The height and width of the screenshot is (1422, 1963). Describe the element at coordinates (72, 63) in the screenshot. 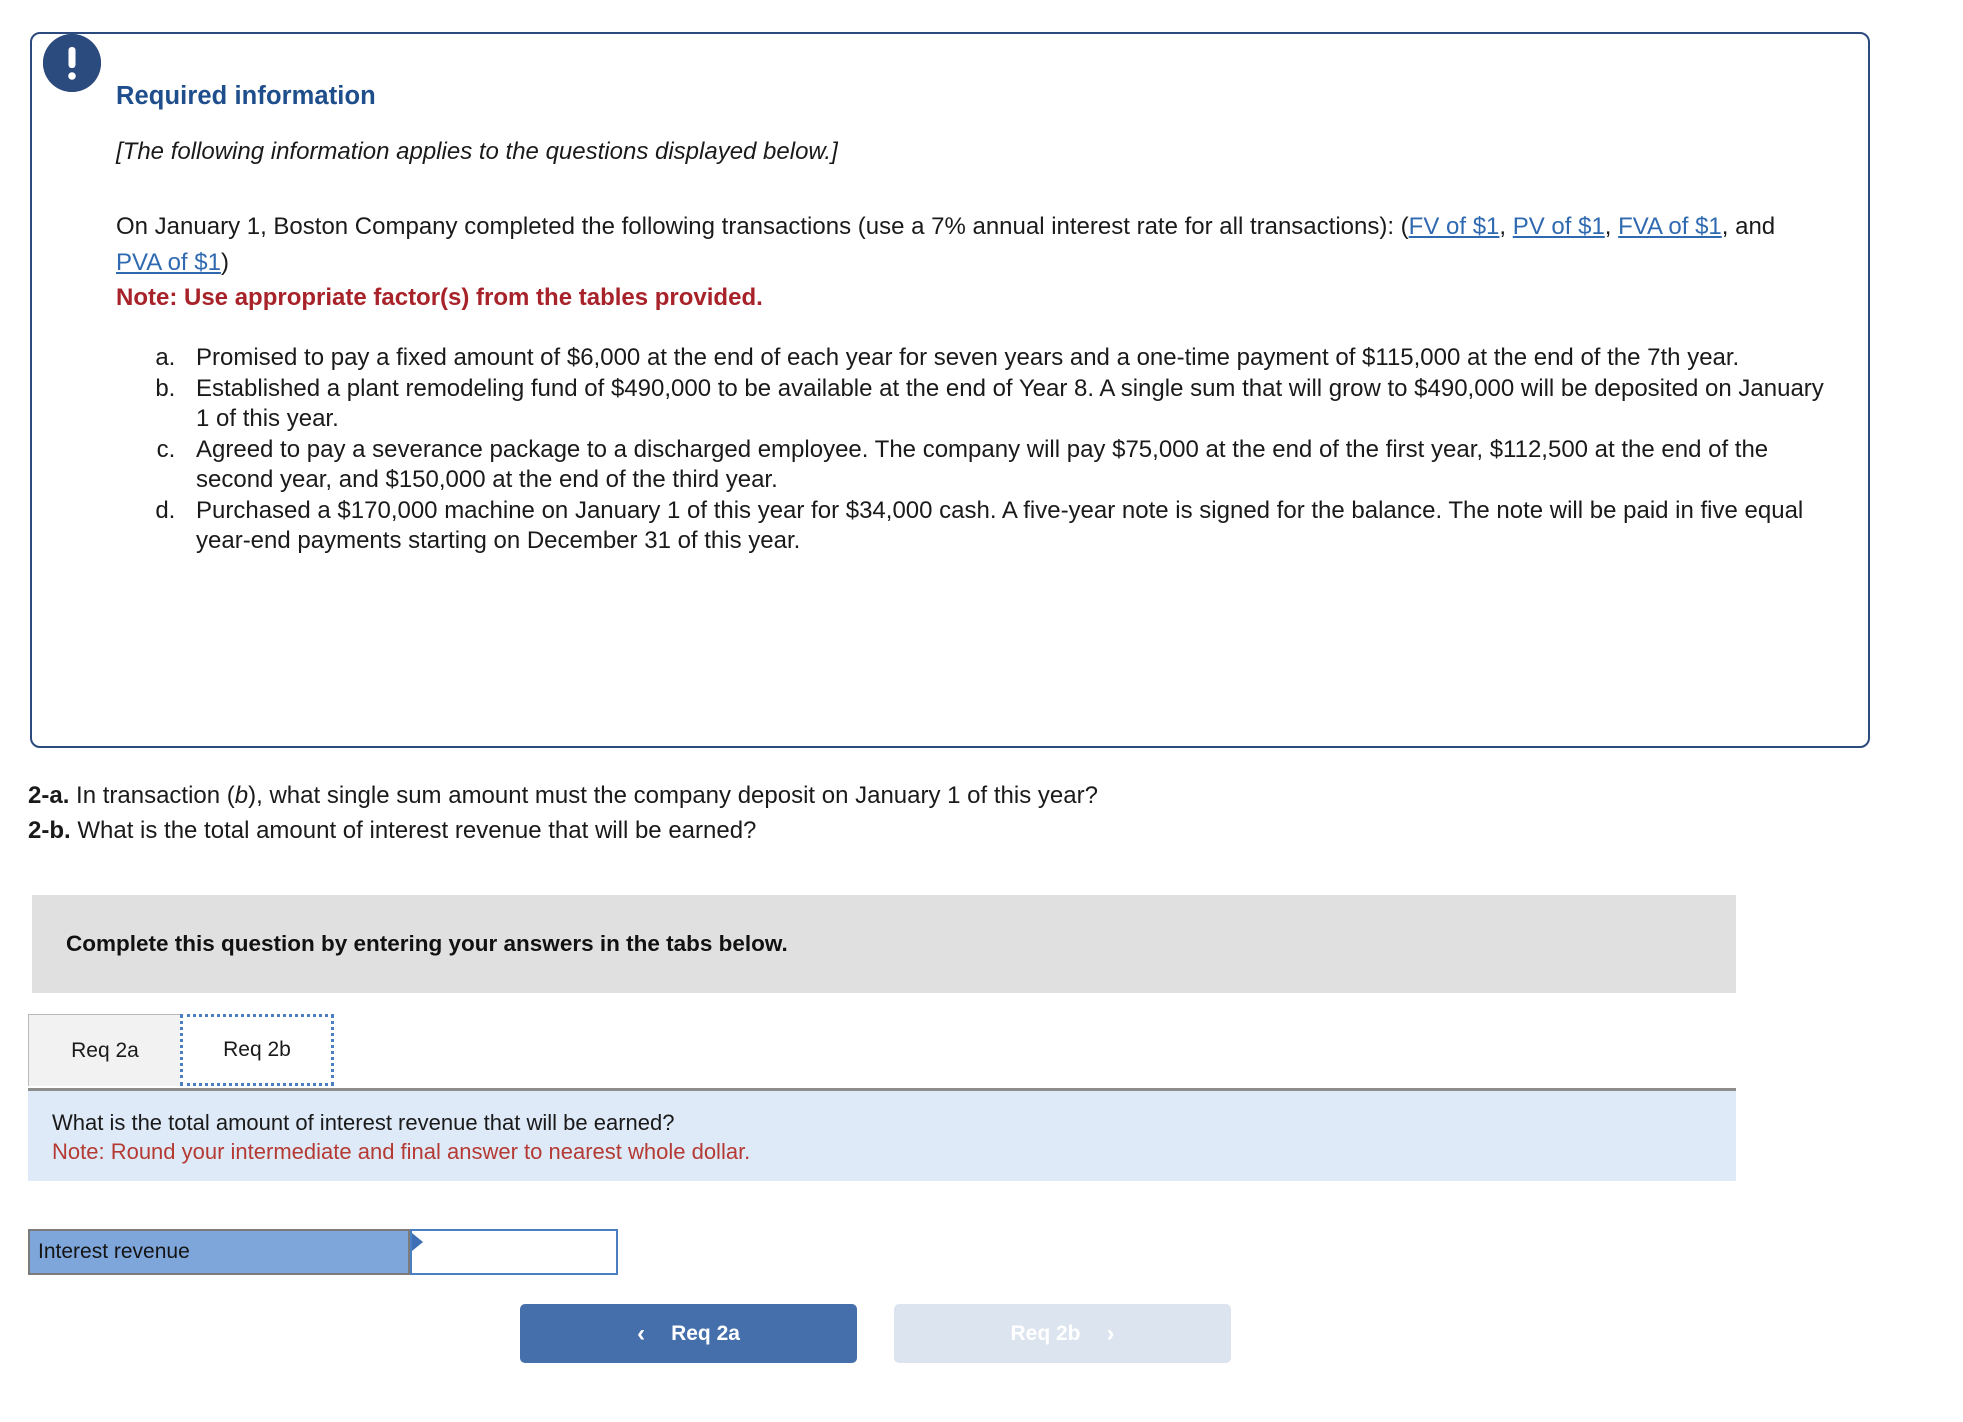

I see `exclamation-circle-icon` at that location.